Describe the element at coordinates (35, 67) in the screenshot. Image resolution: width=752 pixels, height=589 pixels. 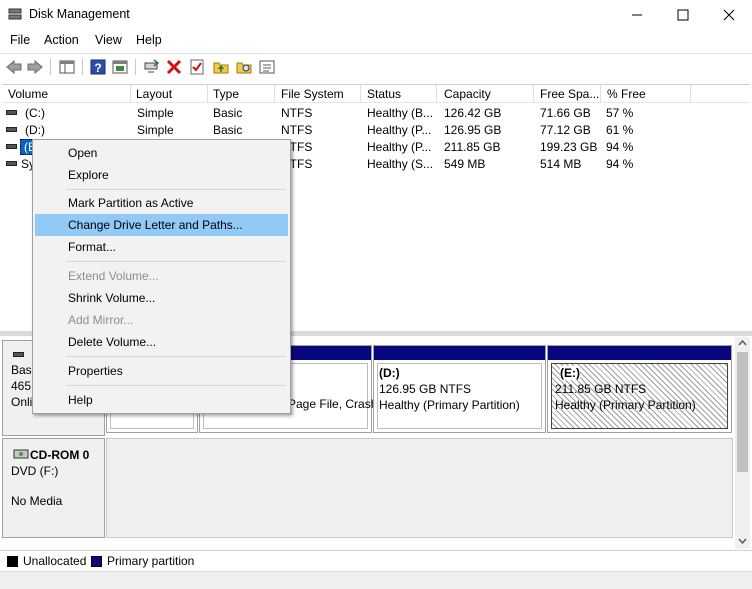
I see `forward-arrow-icon` at that location.